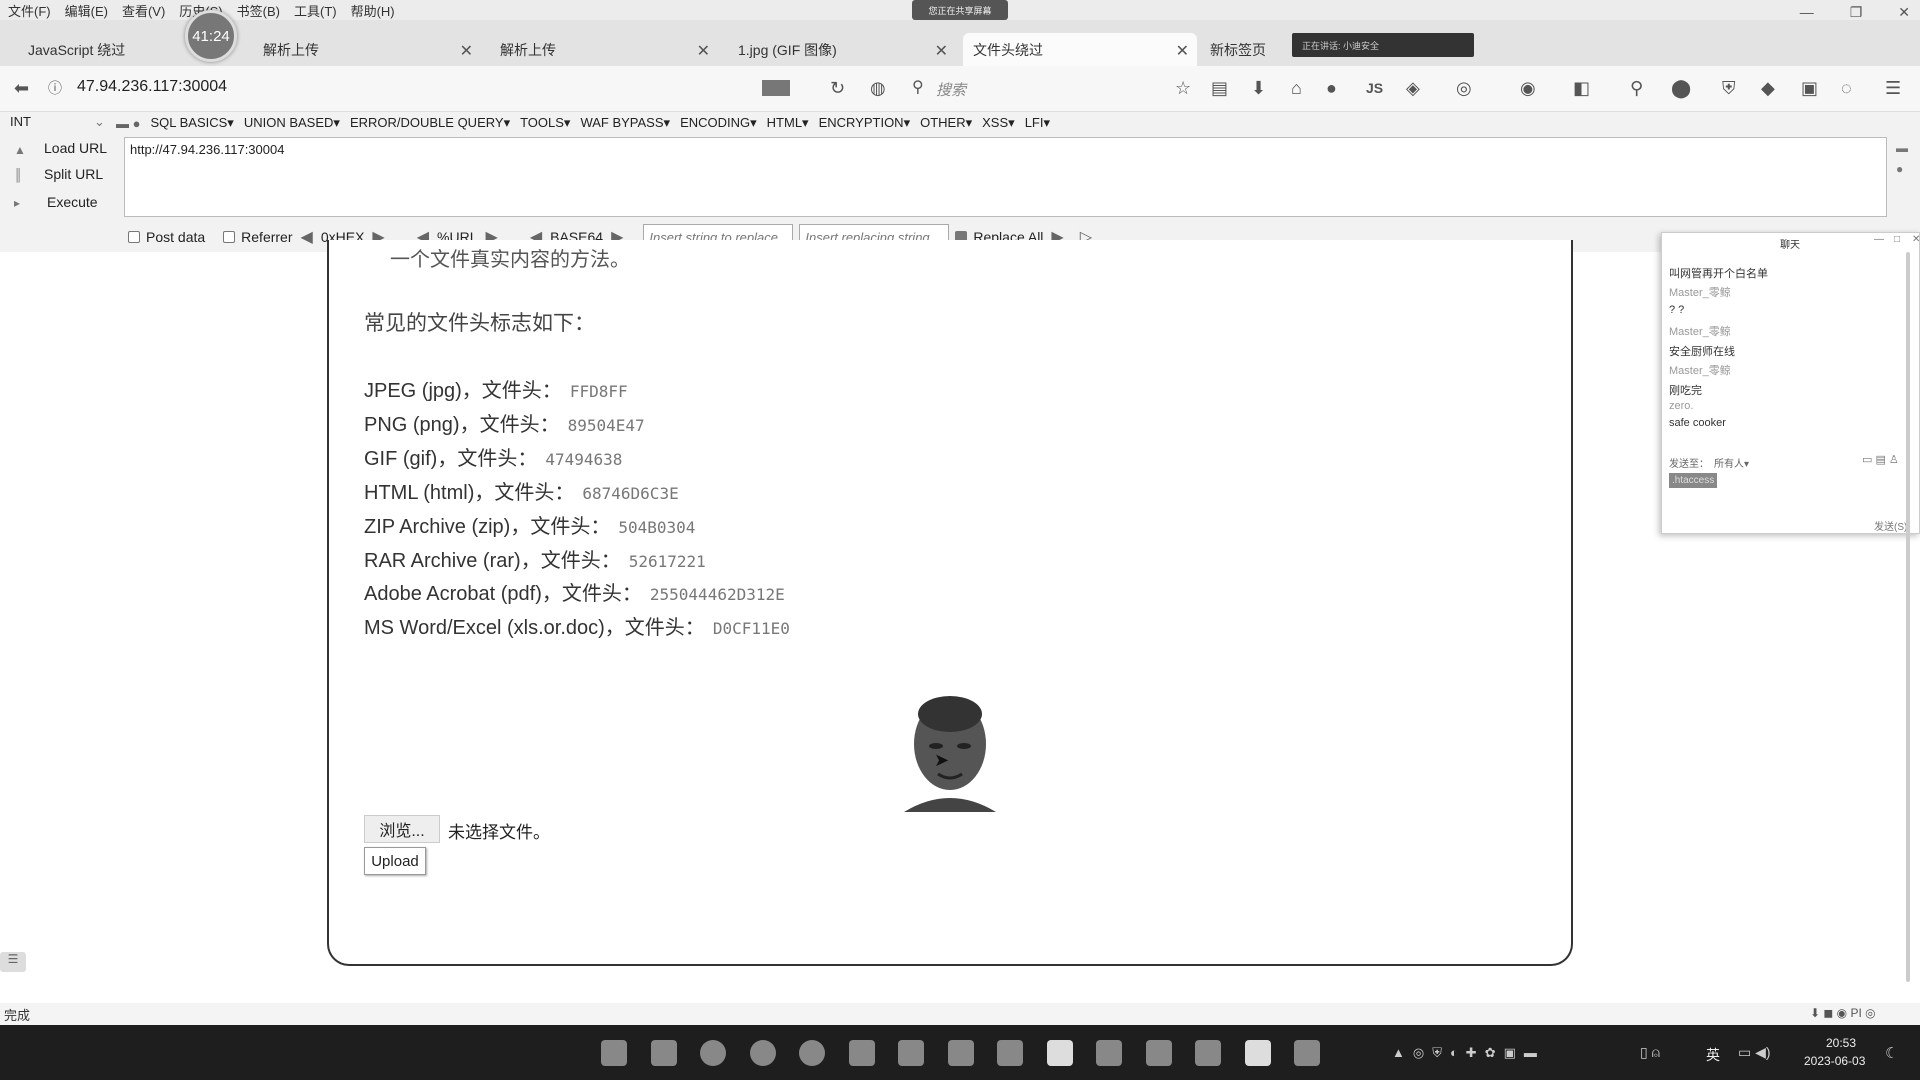  I want to click on bookmarks-list-icon: ▤, so click(1219, 88).